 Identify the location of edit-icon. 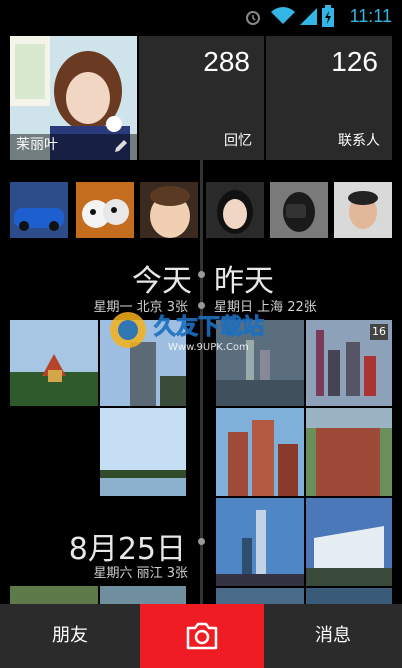
(121, 146).